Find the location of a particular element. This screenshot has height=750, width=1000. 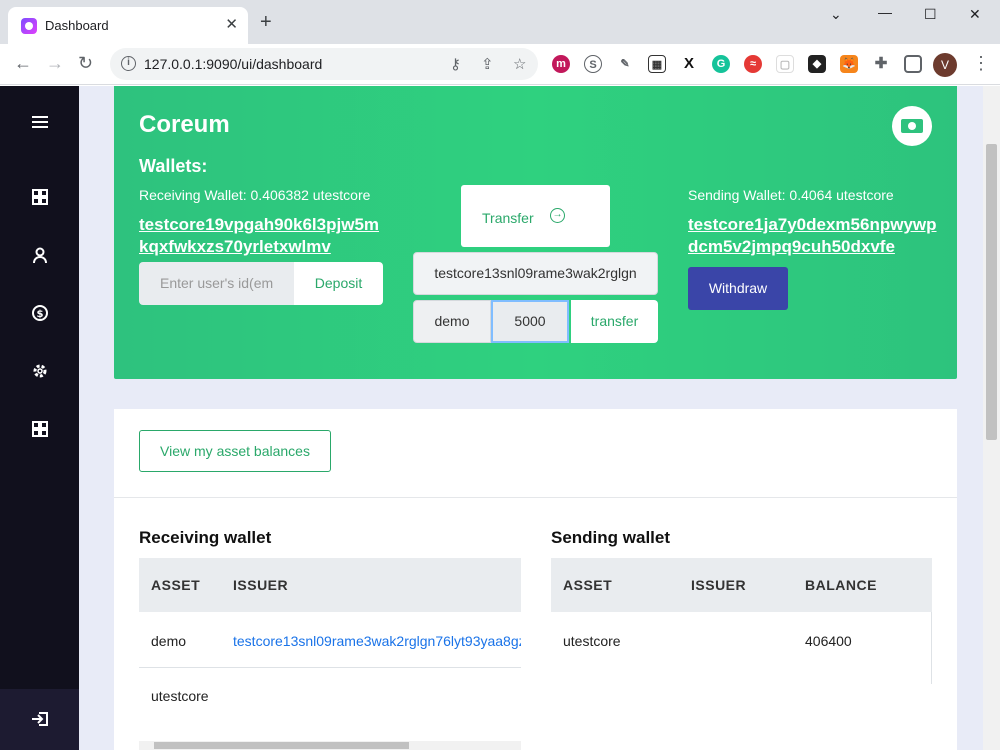

logout-icon is located at coordinates (40, 719).